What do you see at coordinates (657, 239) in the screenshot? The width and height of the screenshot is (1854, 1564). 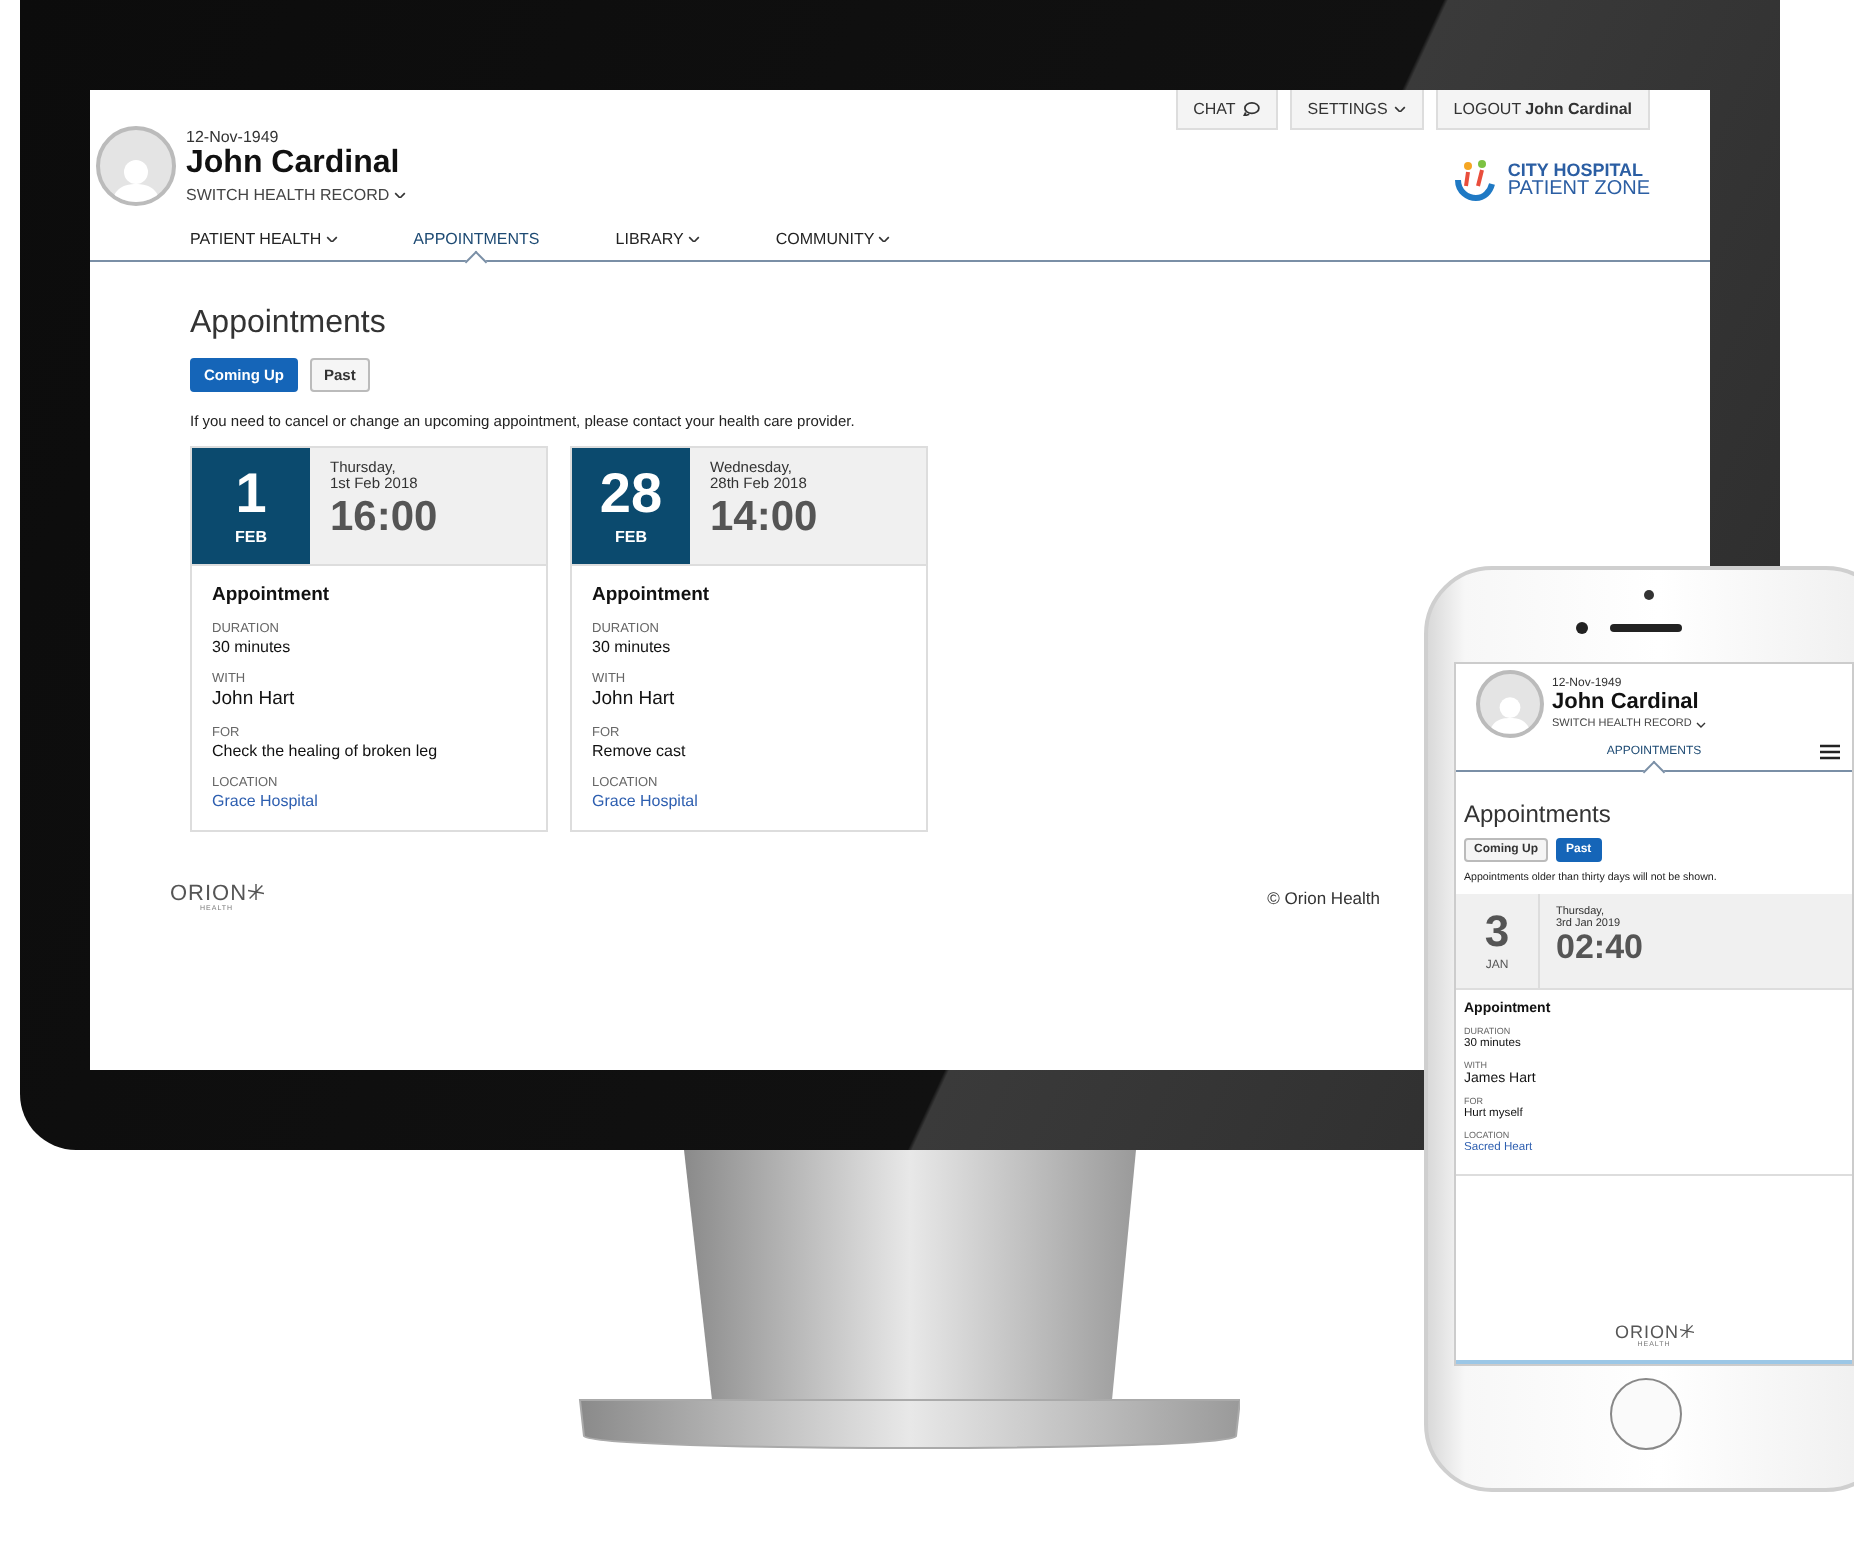 I see `nav-tab: LIBRARY` at bounding box center [657, 239].